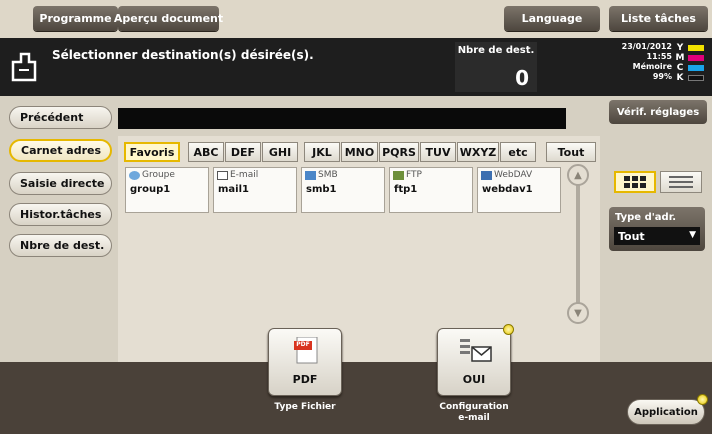 The image size is (712, 434). Describe the element at coordinates (658, 112) in the screenshot. I see `verif-reglages-button: Vérif. réglages` at that location.